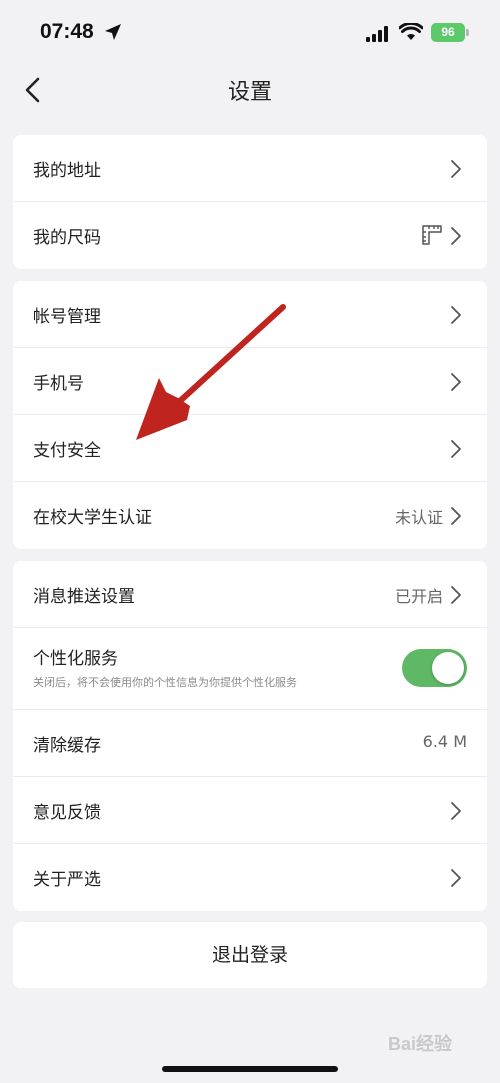 The height and width of the screenshot is (1083, 500). I want to click on status-bar: 07:48 96, so click(250, 32).